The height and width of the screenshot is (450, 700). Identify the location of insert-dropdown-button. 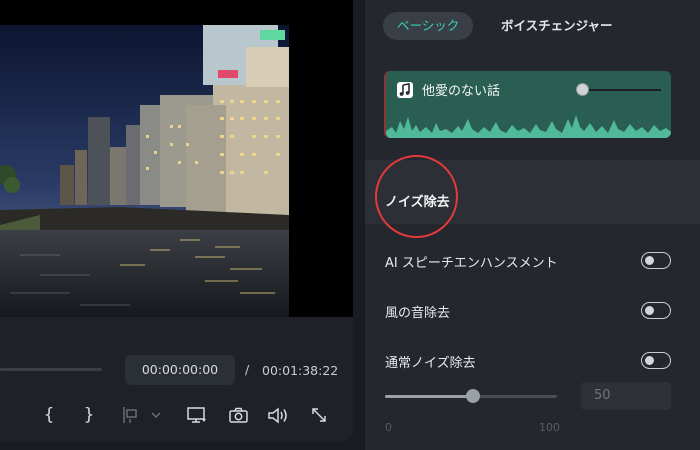
(156, 415).